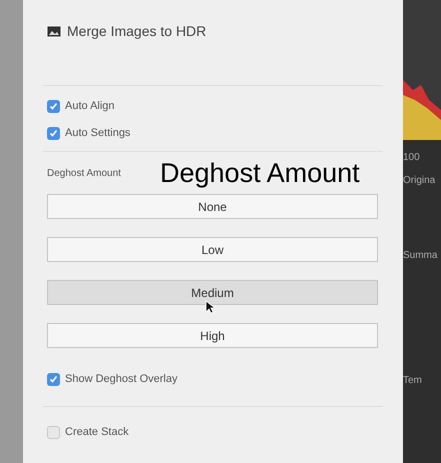  I want to click on panel-text: Tem, so click(413, 381).